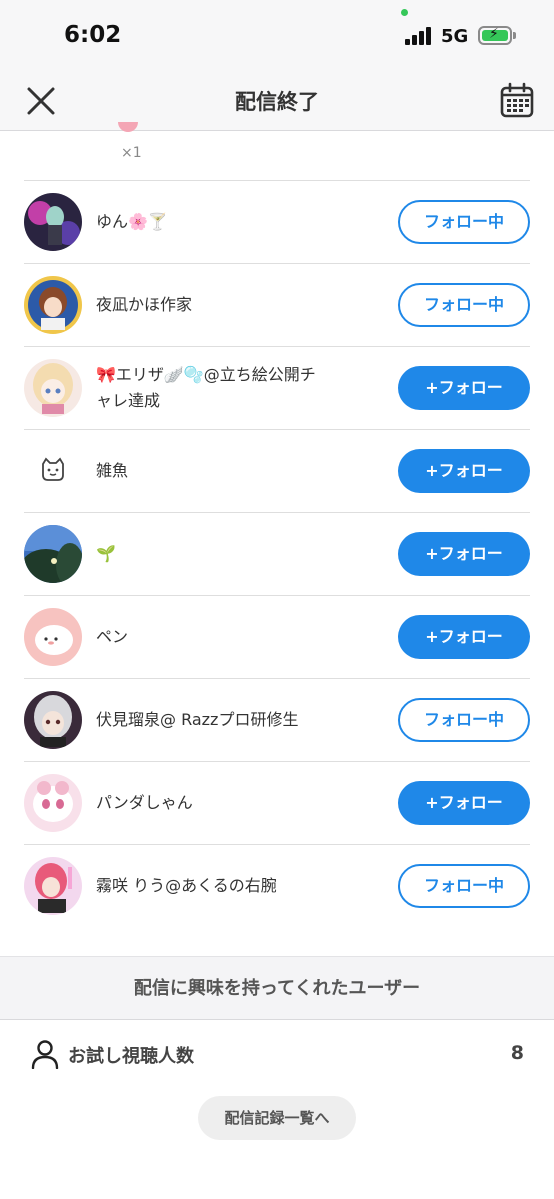 The height and width of the screenshot is (1199, 554). I want to click on user-row: 伏見瑠泉@ Razzプロ研修生 フォロー中, so click(277, 719).